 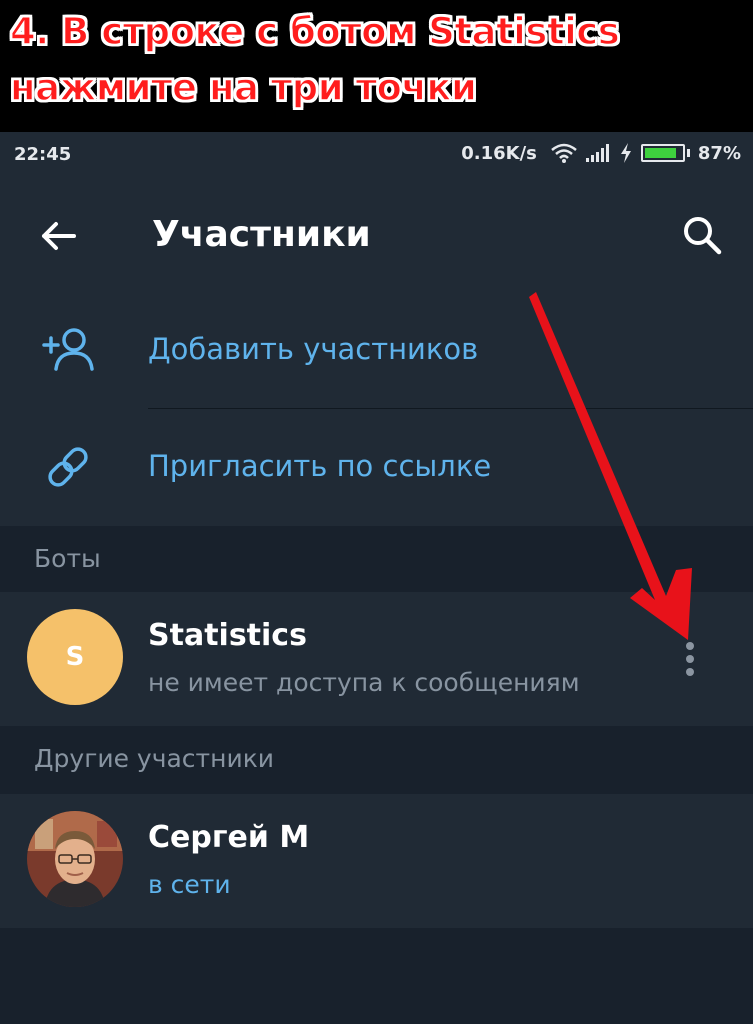 I want to click on add-members-label: Добавить участников, so click(x=313, y=349).